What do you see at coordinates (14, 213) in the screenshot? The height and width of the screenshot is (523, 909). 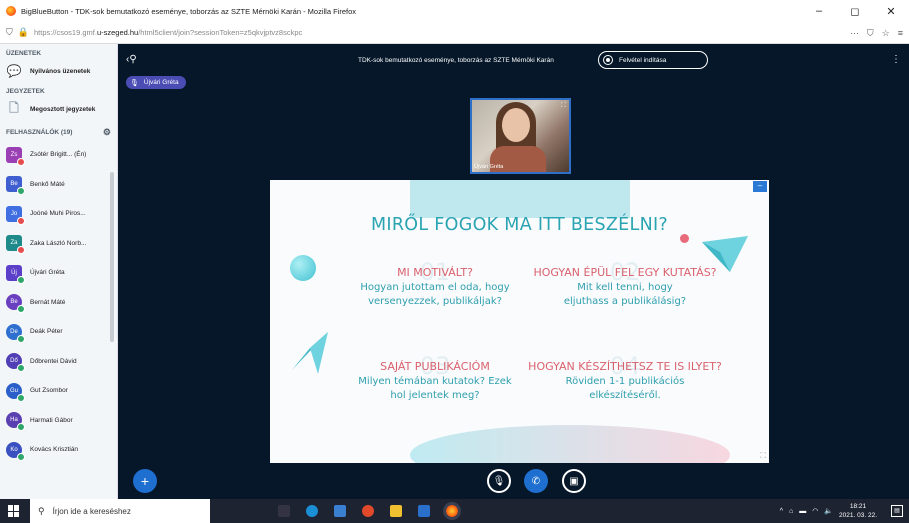 I see `avatar-initials: Jo` at bounding box center [14, 213].